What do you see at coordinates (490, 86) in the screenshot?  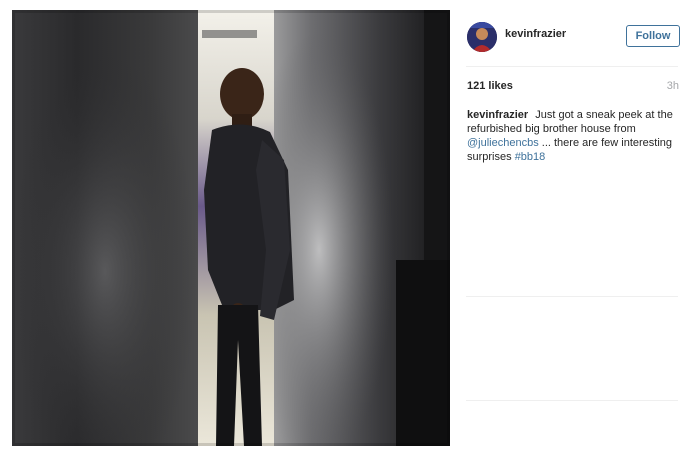 I see `likes-count: 121 likes` at bounding box center [490, 86].